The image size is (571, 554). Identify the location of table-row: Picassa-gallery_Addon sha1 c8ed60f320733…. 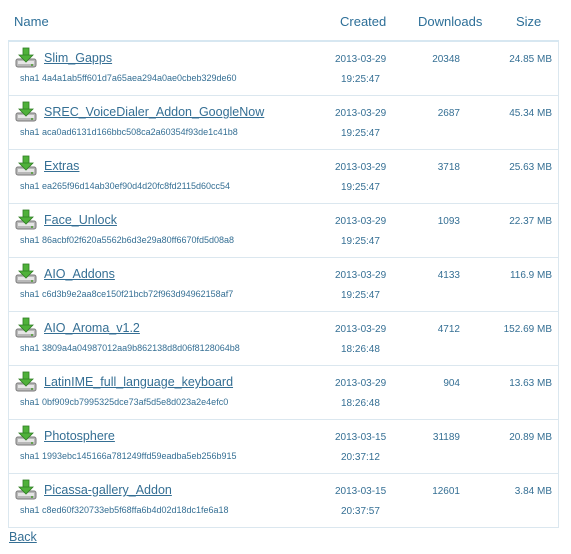
(283, 501).